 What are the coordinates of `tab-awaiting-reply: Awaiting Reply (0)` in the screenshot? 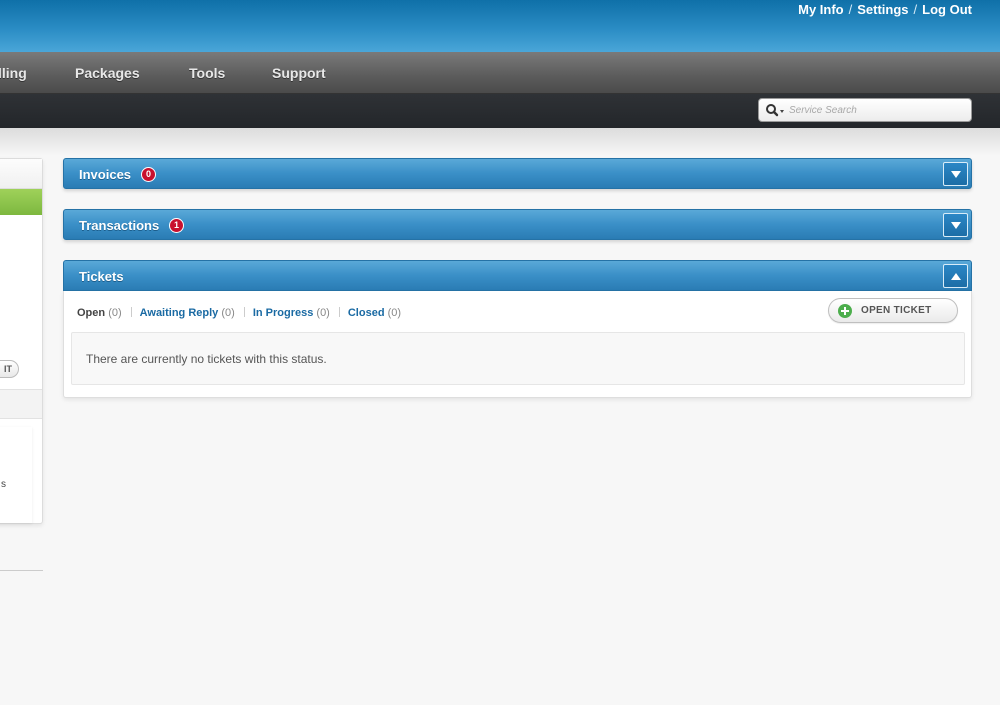 It's located at (187, 313).